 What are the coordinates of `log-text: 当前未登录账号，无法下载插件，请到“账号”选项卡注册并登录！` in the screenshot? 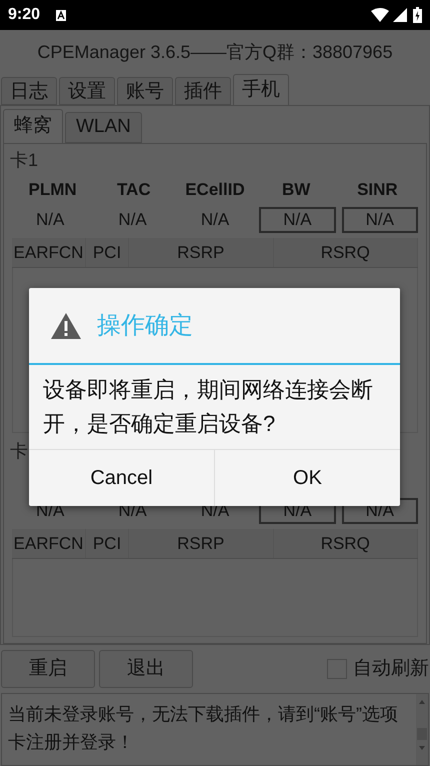 It's located at (203, 728).